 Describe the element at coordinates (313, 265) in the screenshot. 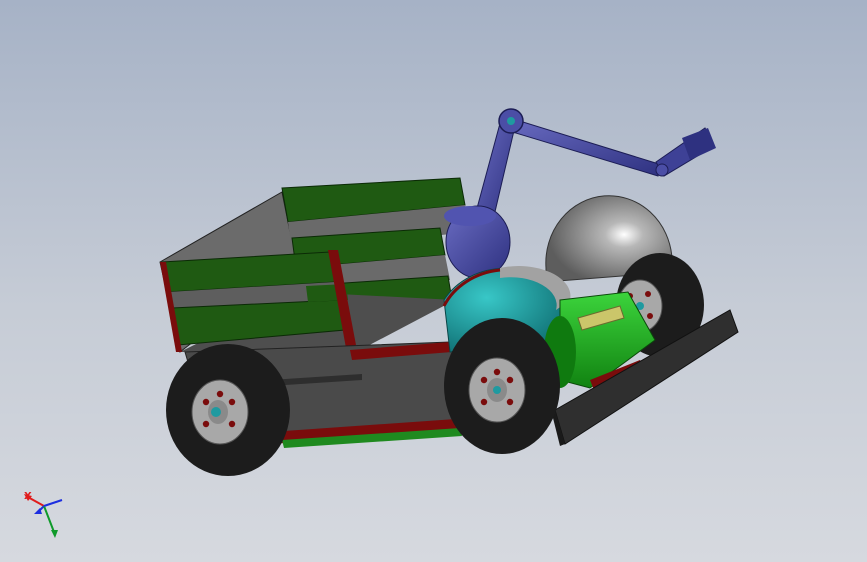

I see `cargo-box` at that location.